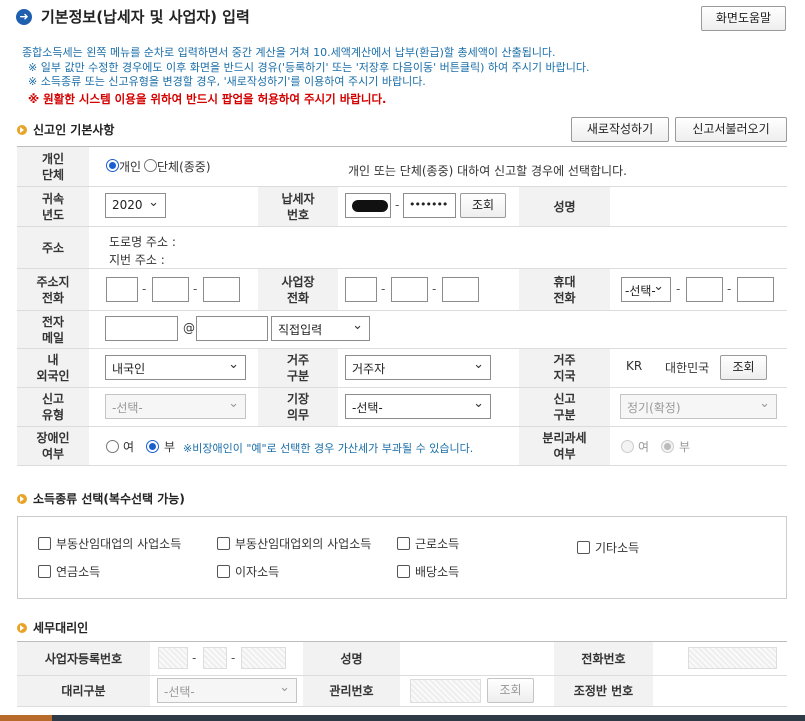 Image resolution: width=805 pixels, height=721 pixels. What do you see at coordinates (403, 543) in the screenshot?
I see `earned-income-checkbox` at bounding box center [403, 543].